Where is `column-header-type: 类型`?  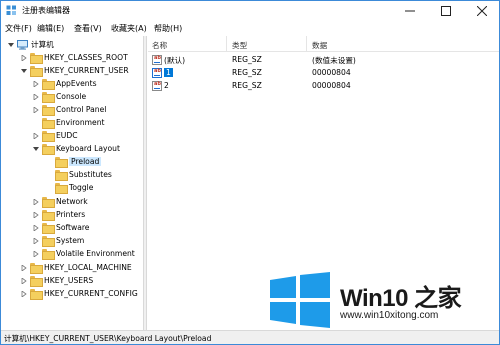
column-header-type: 类型 is located at coordinates (239, 45).